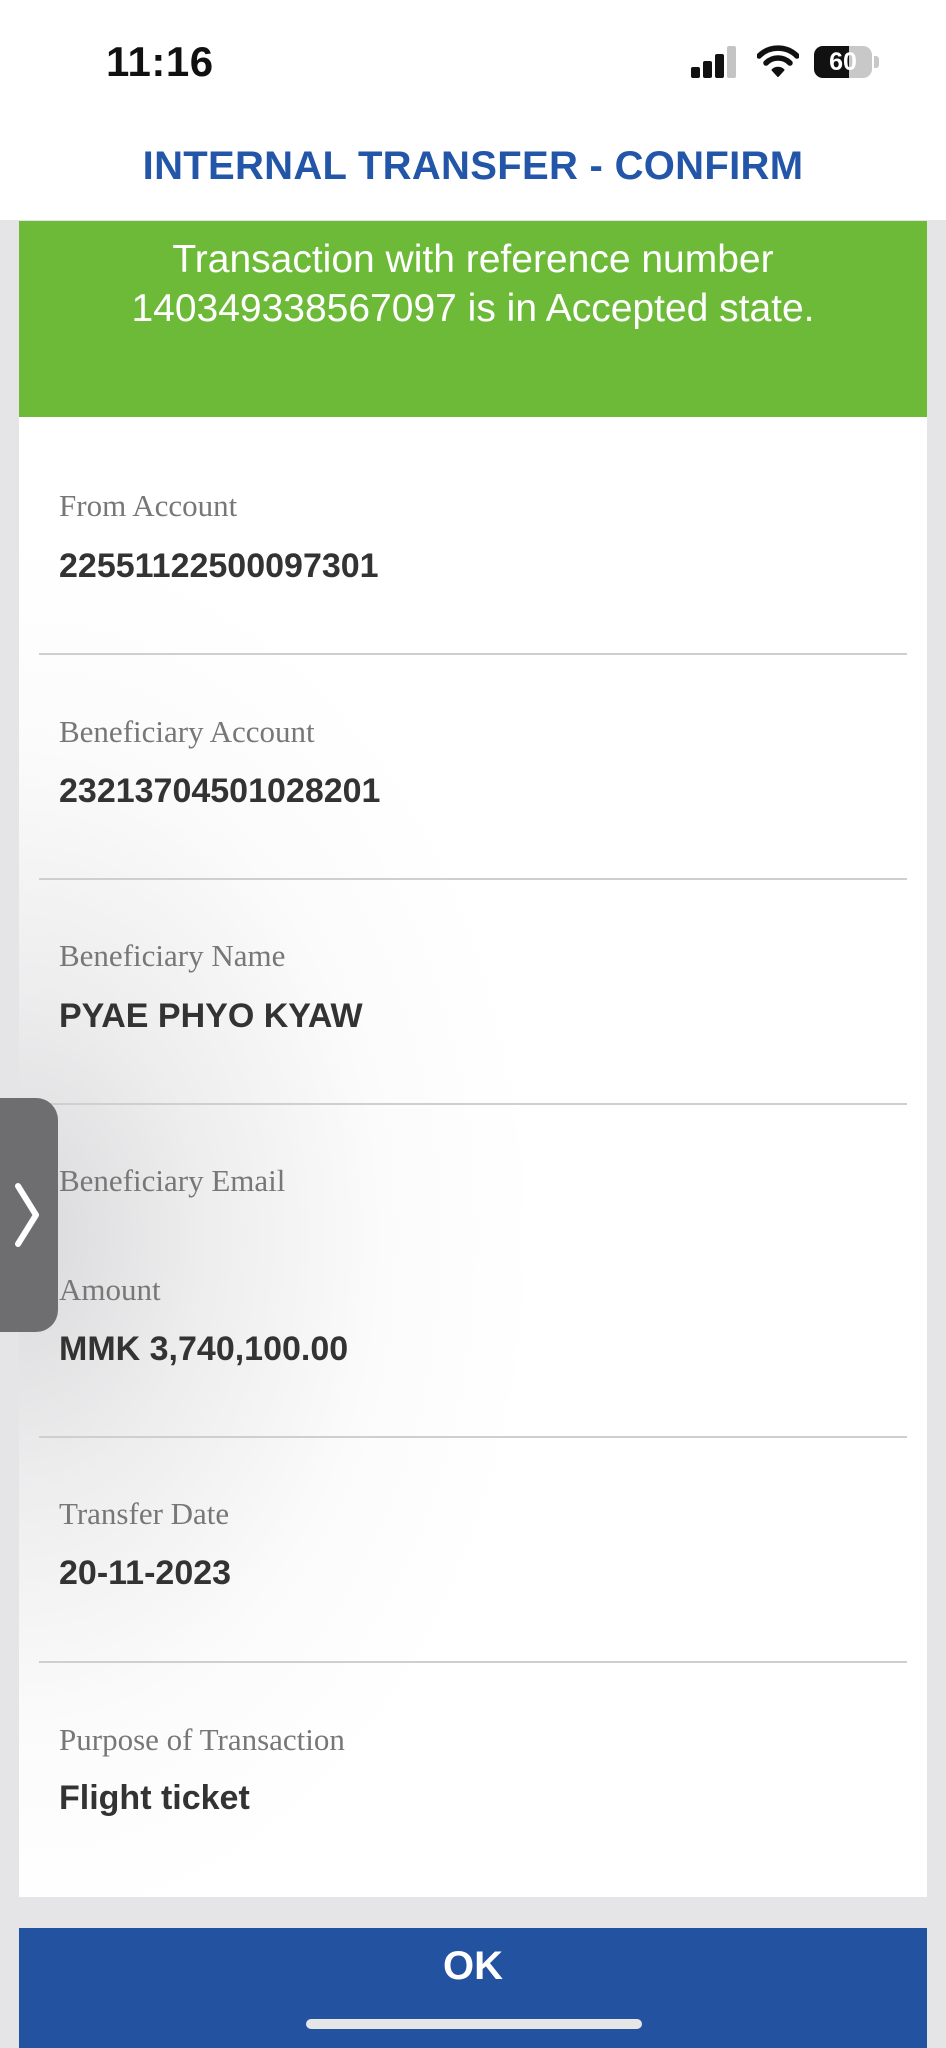 Image resolution: width=946 pixels, height=2048 pixels. What do you see at coordinates (843, 62) in the screenshot?
I see `battery-level: 60` at bounding box center [843, 62].